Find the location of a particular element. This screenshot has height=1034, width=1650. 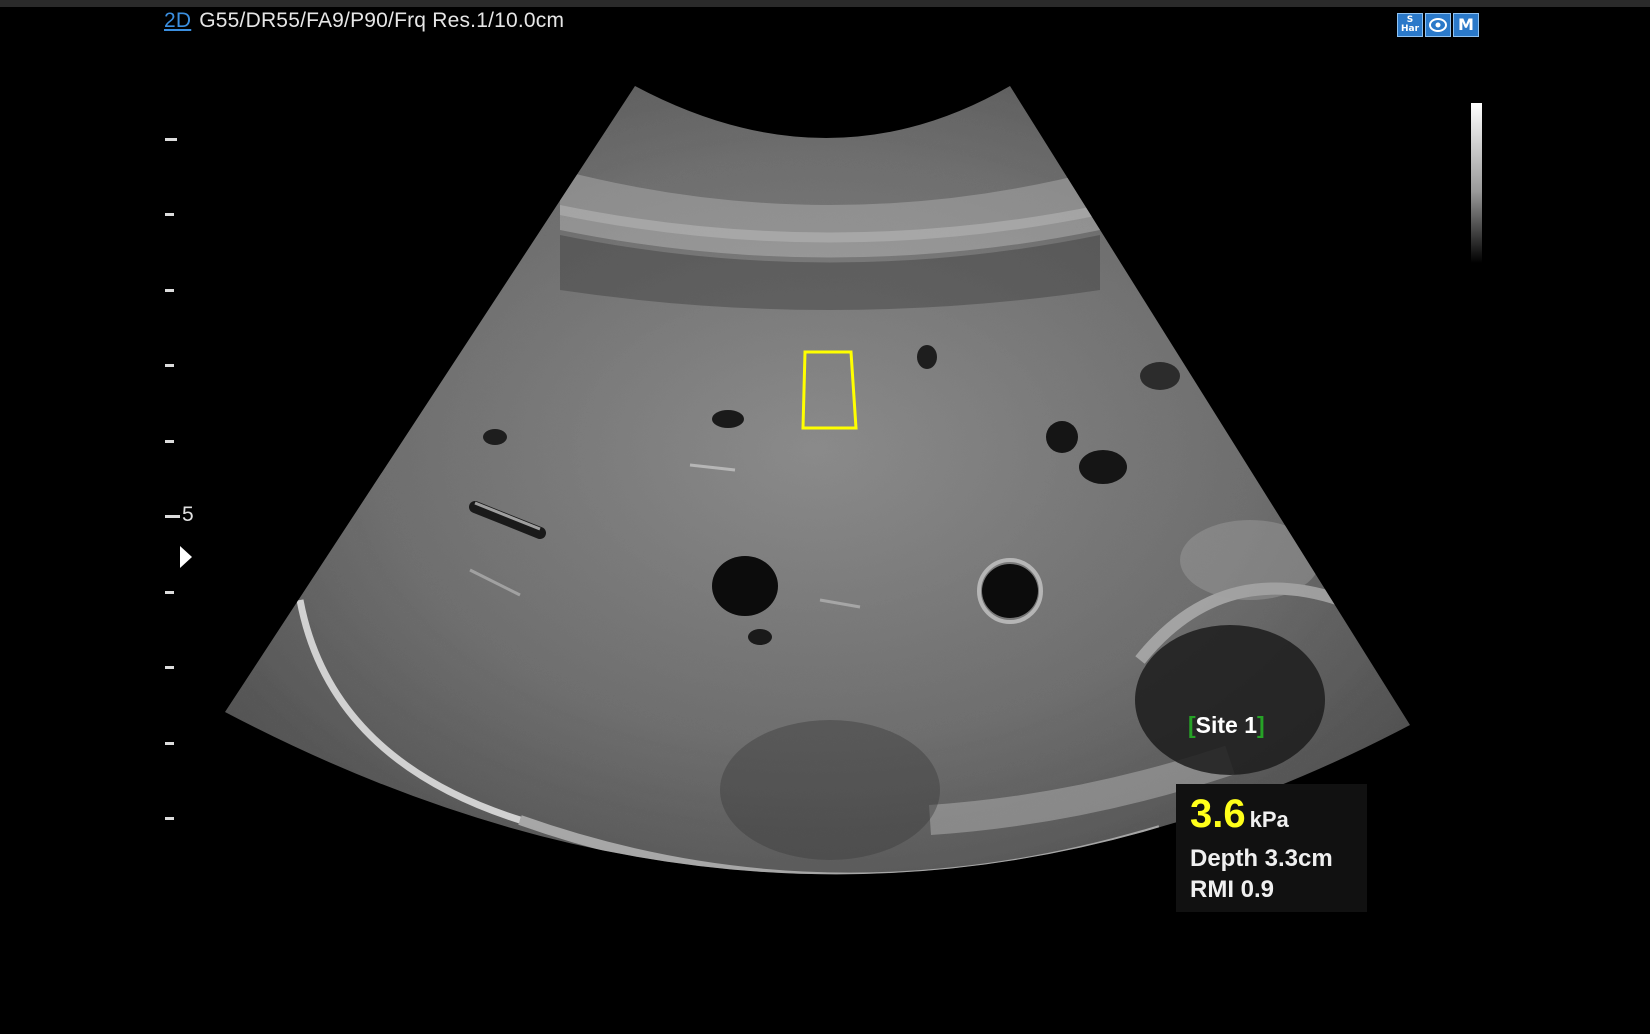

site-bracket-close: ] is located at coordinates (1261, 725).